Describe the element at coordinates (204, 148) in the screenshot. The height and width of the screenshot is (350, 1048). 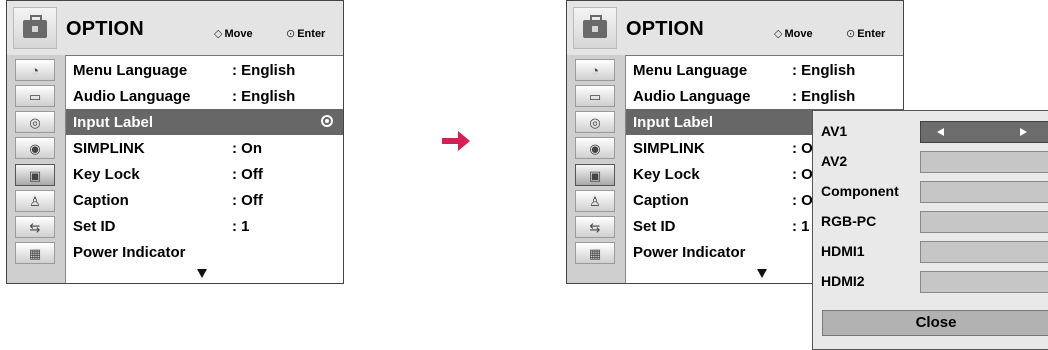
I see `menu-row-simplink: SIMPLINK : On` at that location.